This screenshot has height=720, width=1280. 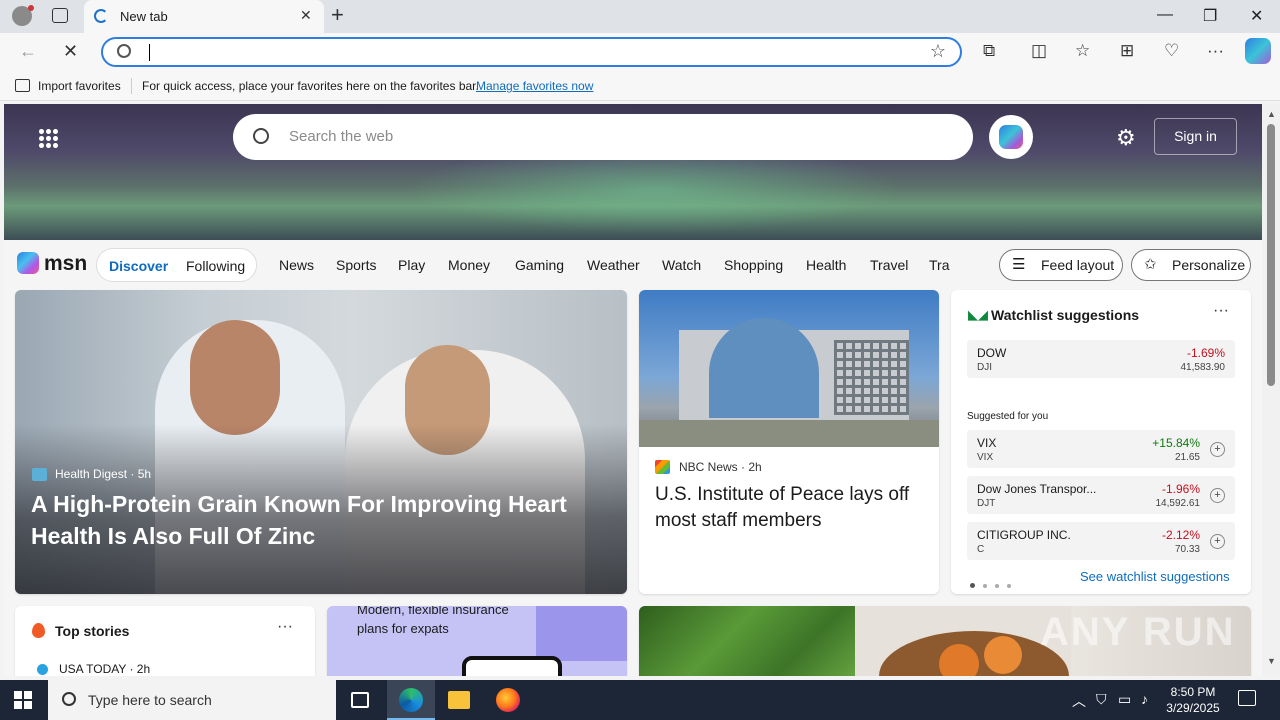 What do you see at coordinates (994, 584) in the screenshot?
I see `carousel-dots` at bounding box center [994, 584].